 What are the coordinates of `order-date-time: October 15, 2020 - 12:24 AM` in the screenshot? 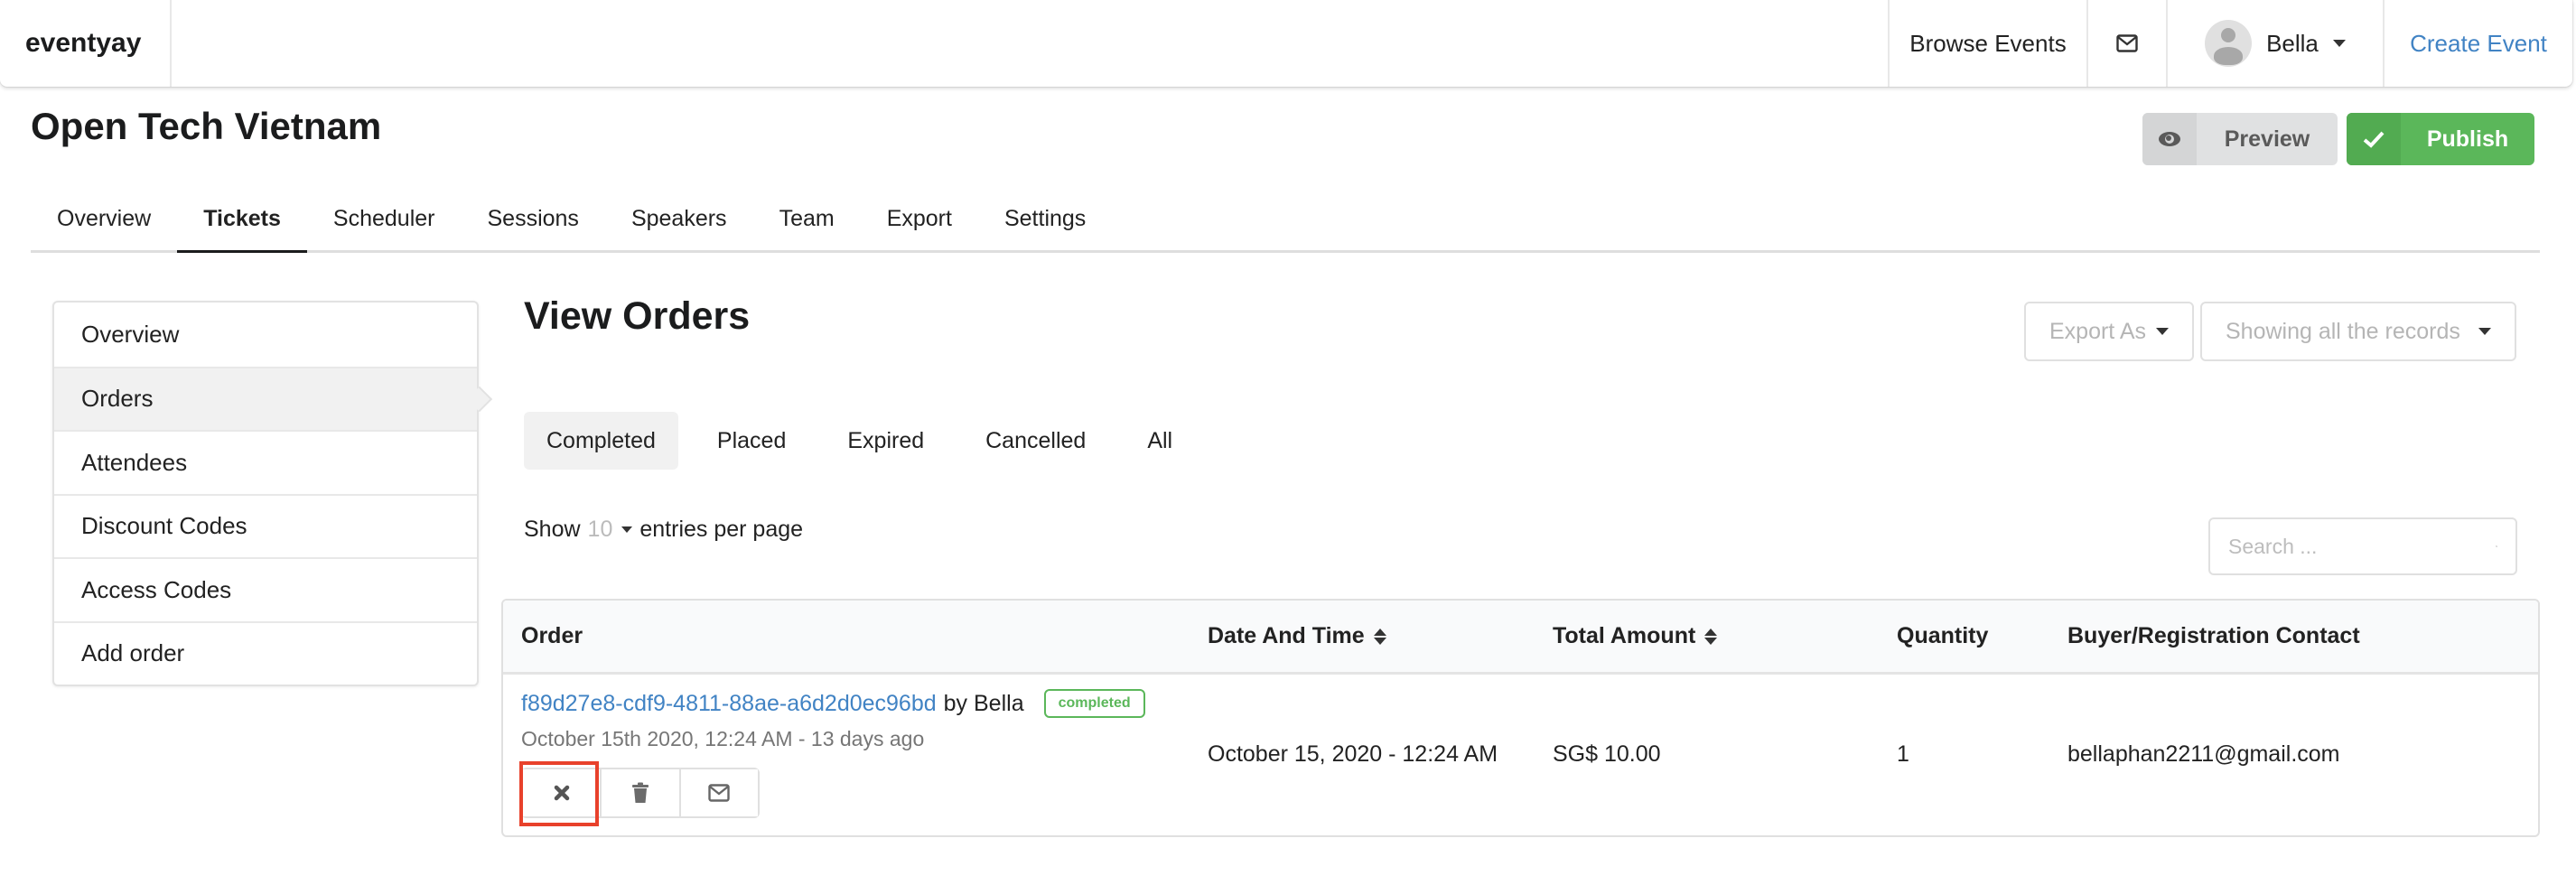 It's located at (1353, 754).